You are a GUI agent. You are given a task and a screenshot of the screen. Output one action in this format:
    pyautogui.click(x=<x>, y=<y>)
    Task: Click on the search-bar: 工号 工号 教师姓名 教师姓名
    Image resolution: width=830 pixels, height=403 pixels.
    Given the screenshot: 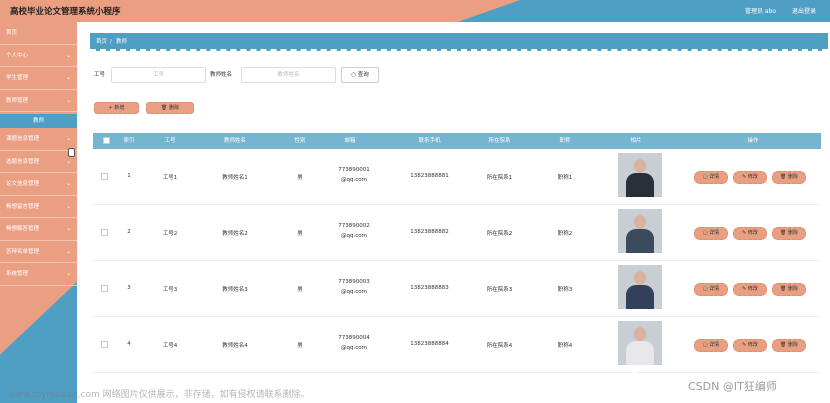 What is the action you would take?
    pyautogui.click(x=415, y=75)
    